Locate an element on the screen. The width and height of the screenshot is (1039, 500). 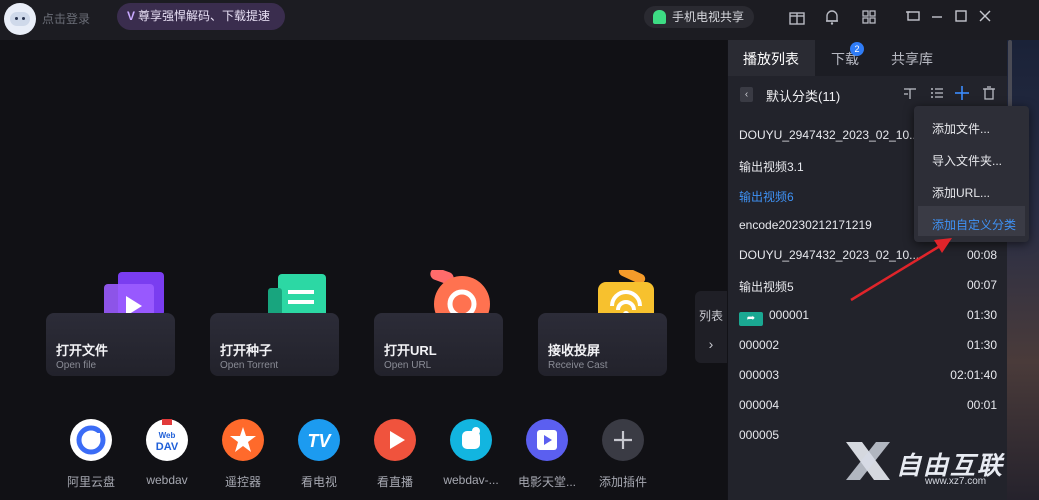
item-name-with-share: ➦ 000001 is located at coordinates (774, 317).